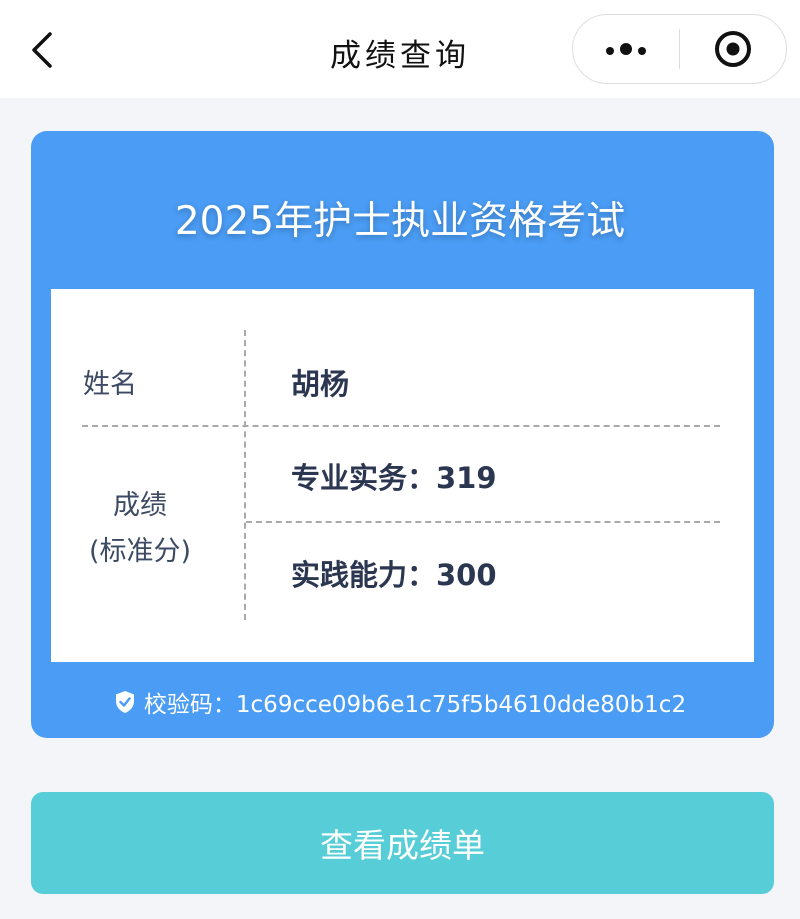  I want to click on more-dots-icon, so click(626, 49).